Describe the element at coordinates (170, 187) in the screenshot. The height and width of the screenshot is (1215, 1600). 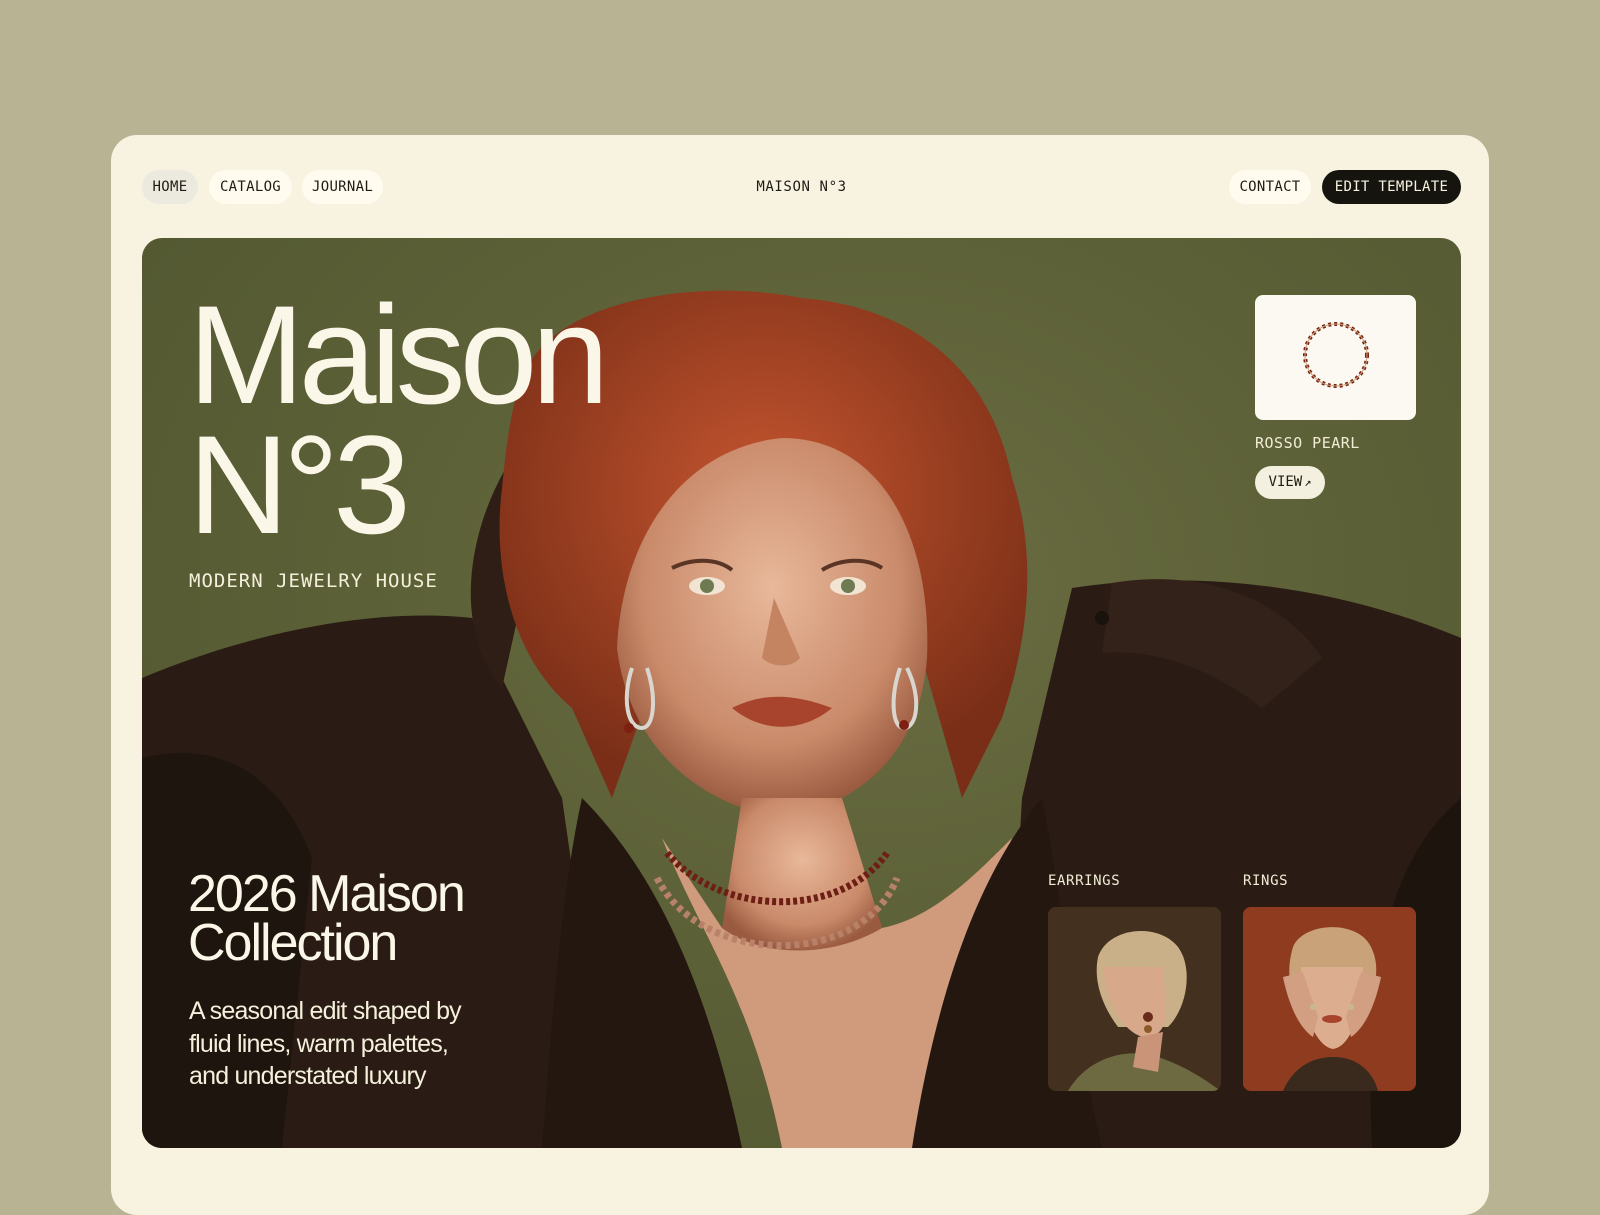
I see `nav-home-link: HOME` at that location.